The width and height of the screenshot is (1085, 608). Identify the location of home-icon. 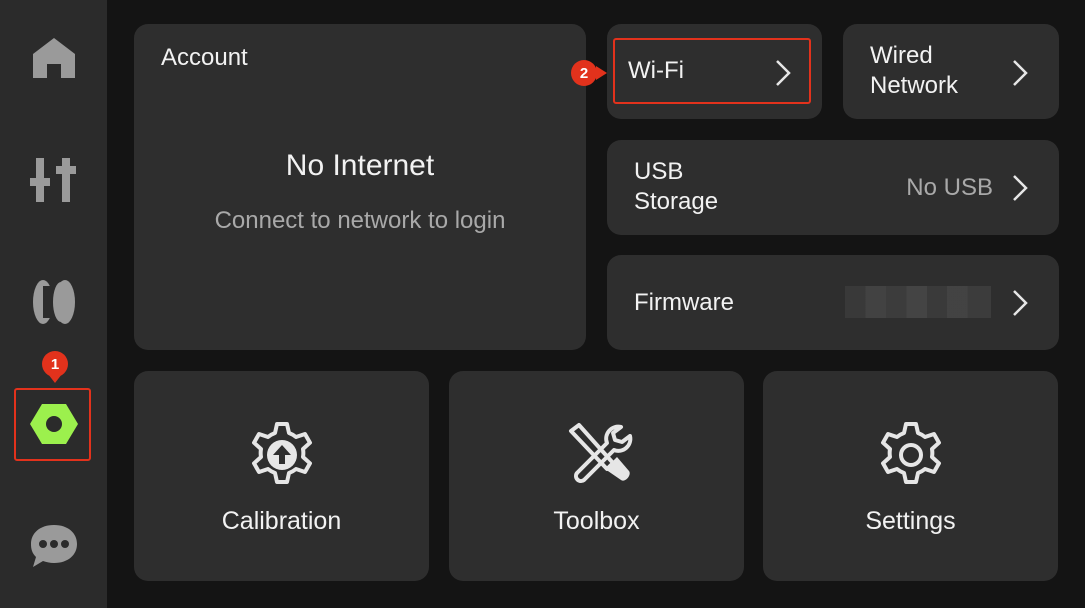
(53, 58).